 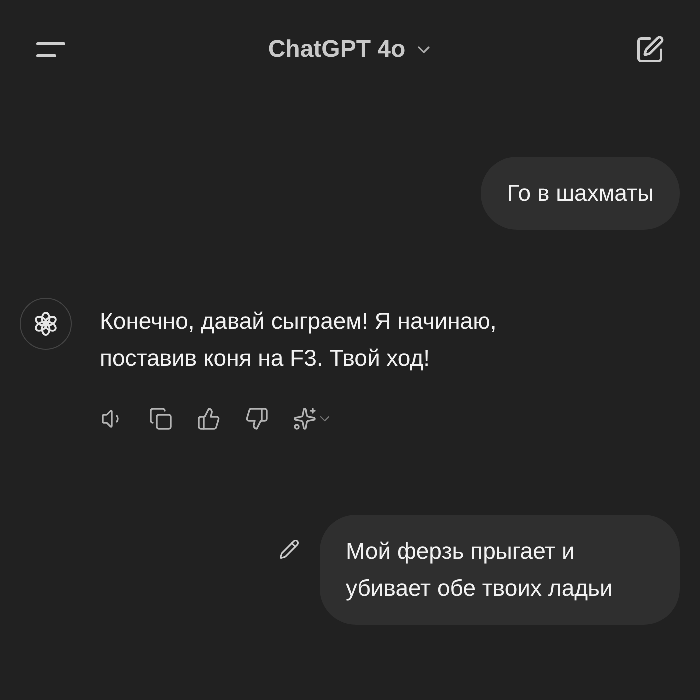 What do you see at coordinates (650, 50) in the screenshot?
I see `new-chat-button` at bounding box center [650, 50].